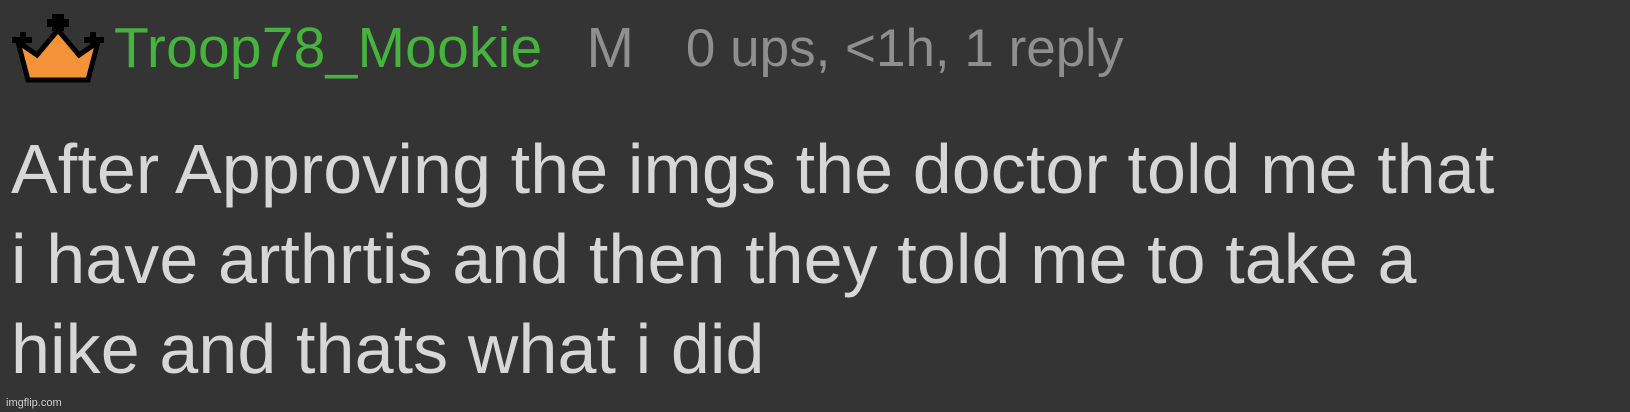  Describe the element at coordinates (566, 48) in the screenshot. I see `comment-header: Troop78_Mookie M 0 ups, <1h, 1 reply` at that location.